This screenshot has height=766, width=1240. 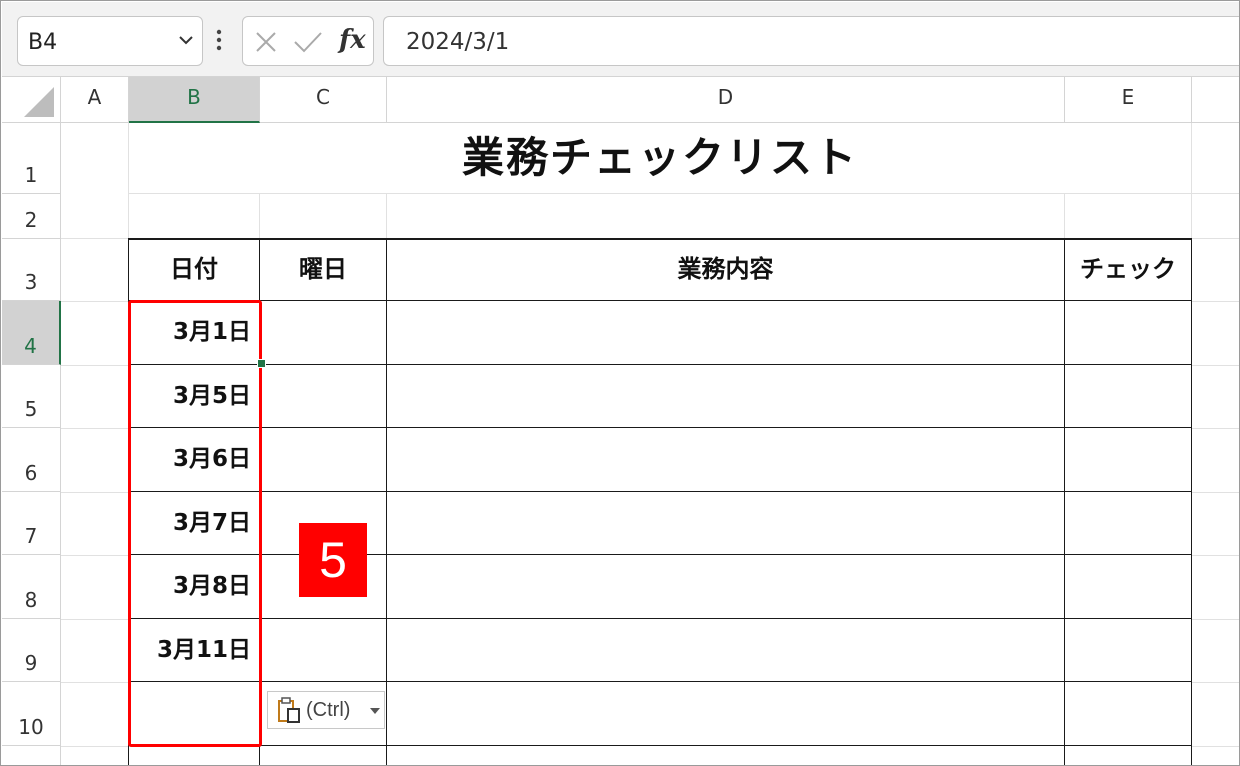 I want to click on row-header-10: 10, so click(x=31, y=714).